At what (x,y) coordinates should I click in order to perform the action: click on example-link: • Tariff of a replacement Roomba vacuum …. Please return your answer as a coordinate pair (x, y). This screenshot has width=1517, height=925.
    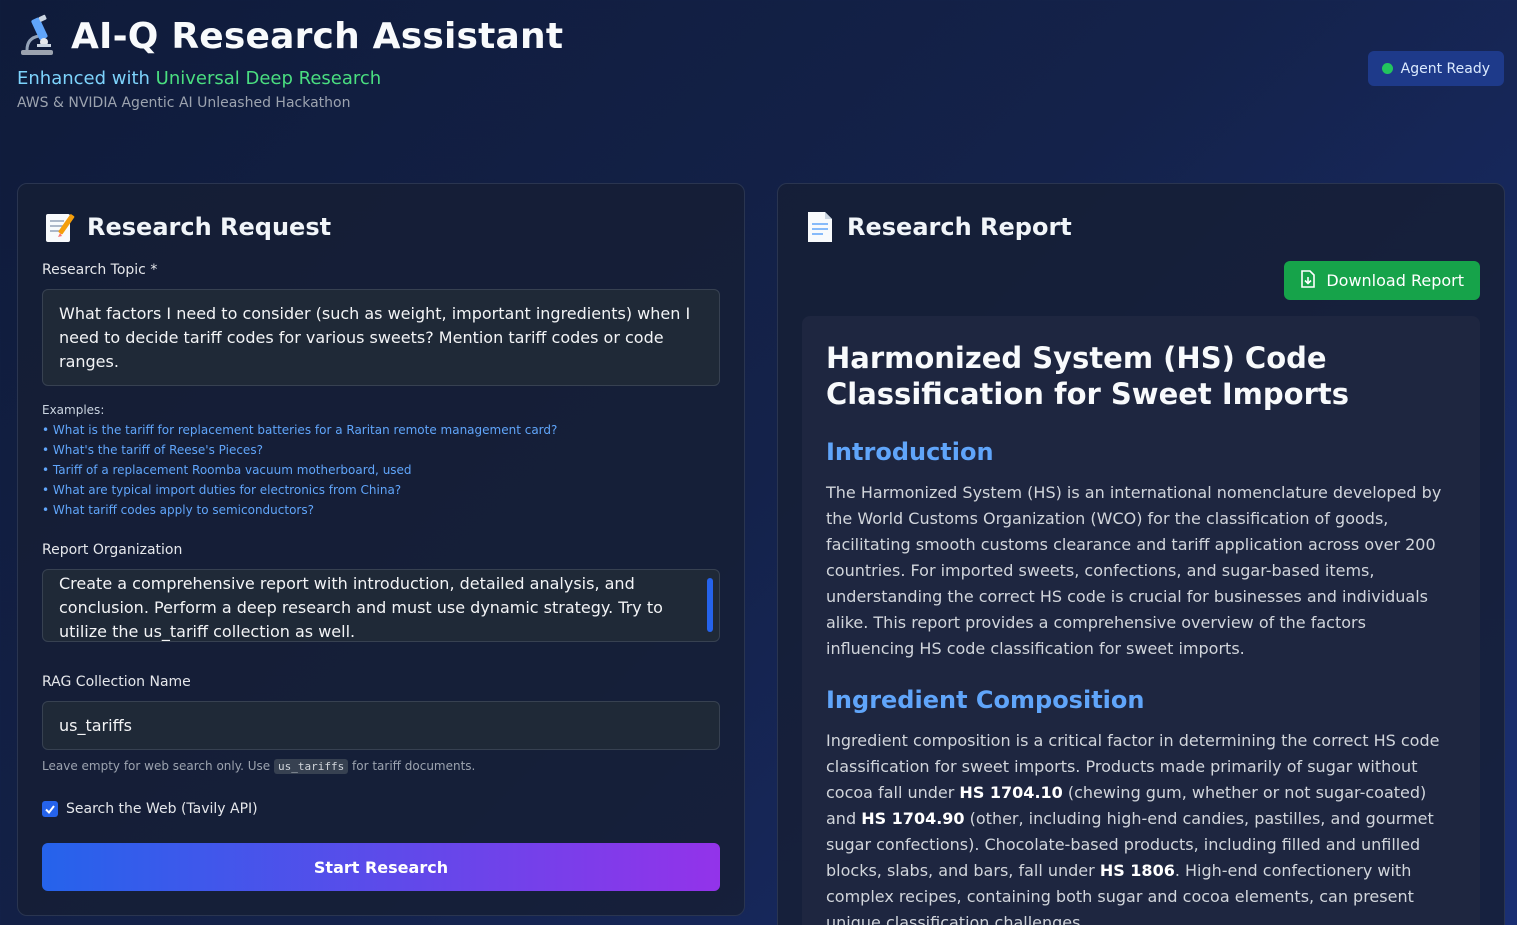
    Looking at the image, I should click on (299, 470).